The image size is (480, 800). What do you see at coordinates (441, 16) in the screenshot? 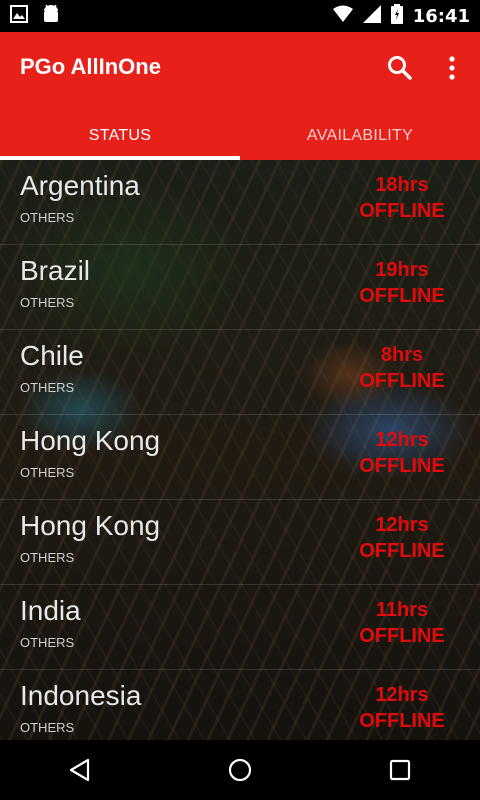
I see `clock: 16:41` at bounding box center [441, 16].